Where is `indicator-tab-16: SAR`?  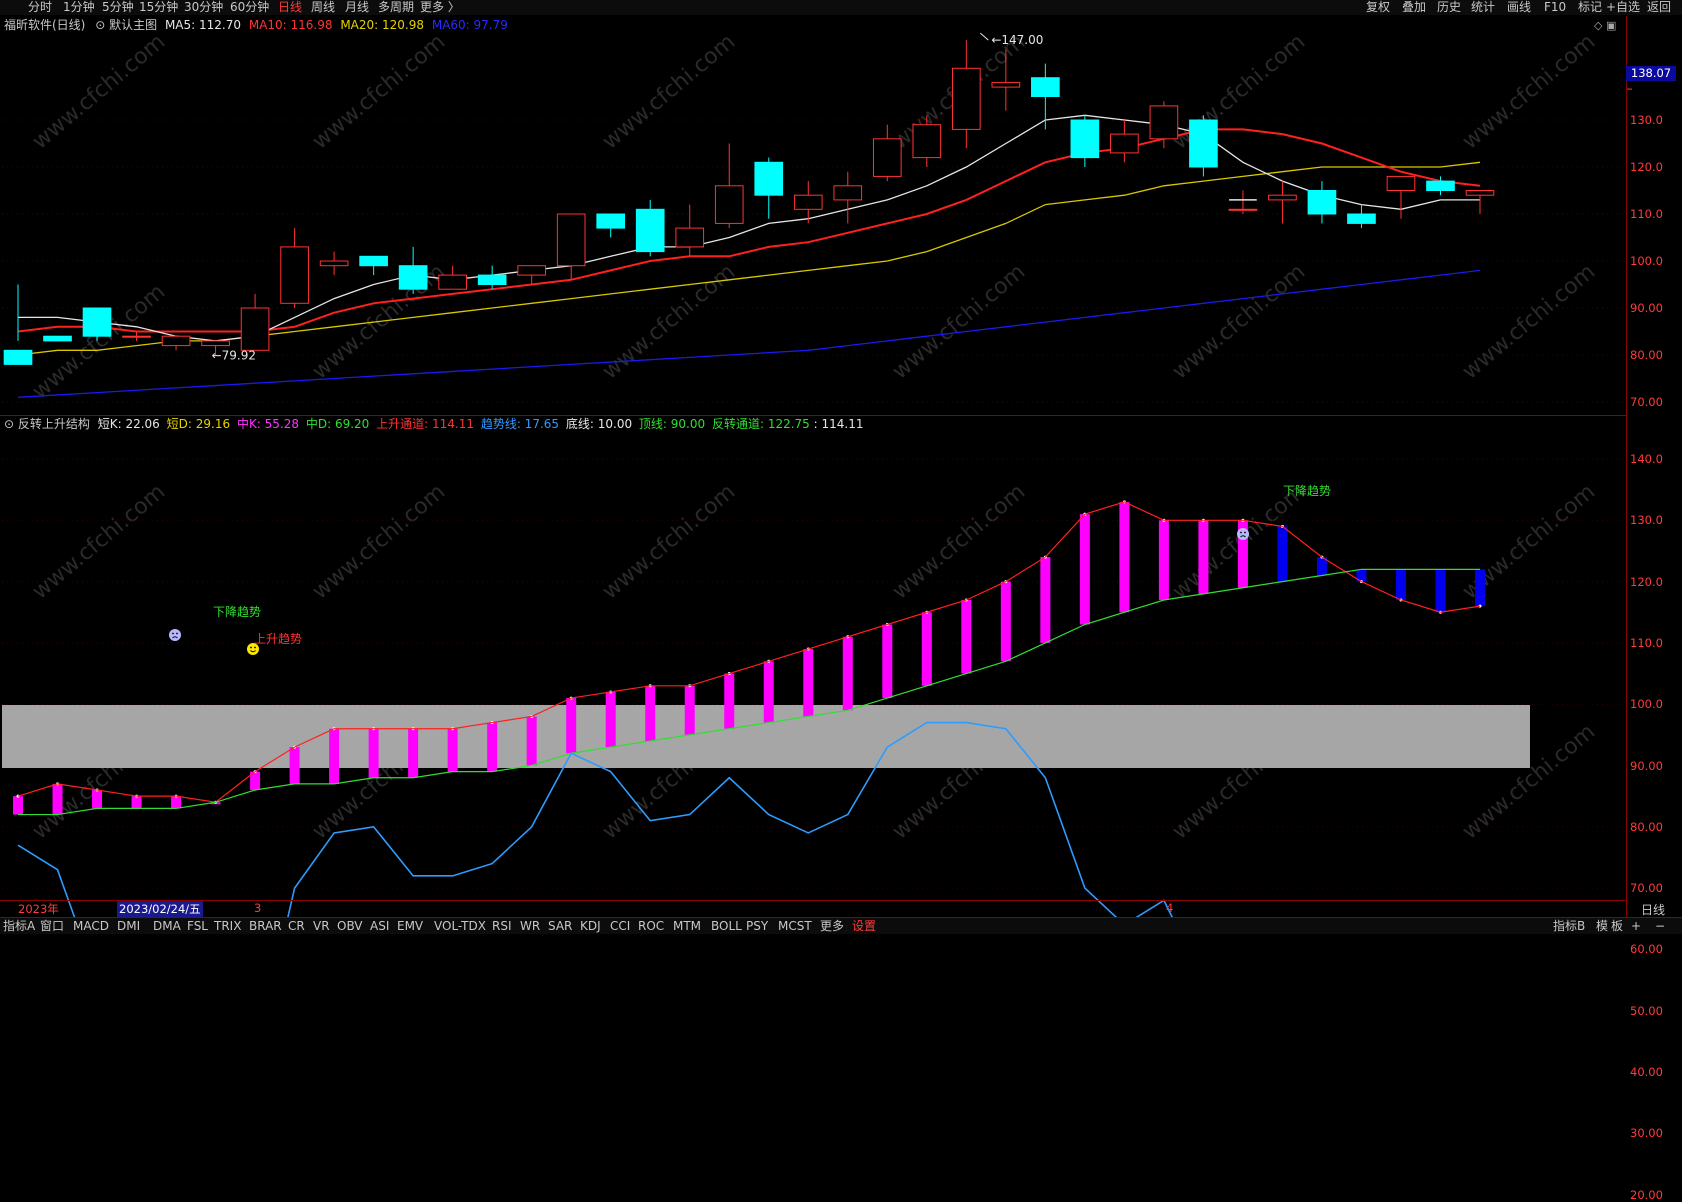 indicator-tab-16: SAR is located at coordinates (560, 926).